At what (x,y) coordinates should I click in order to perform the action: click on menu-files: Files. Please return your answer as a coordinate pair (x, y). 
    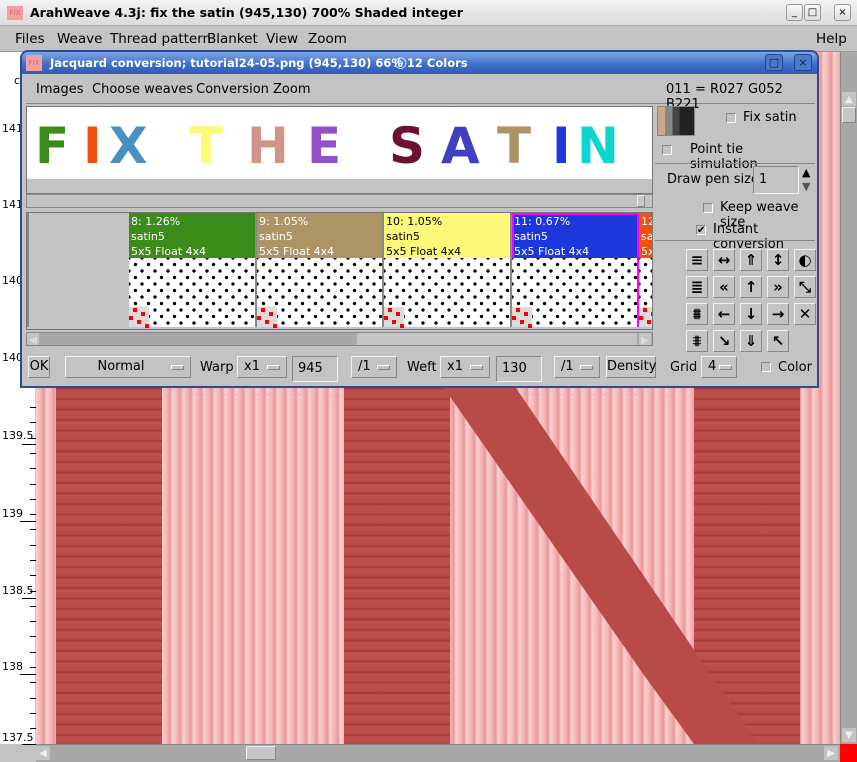
    Looking at the image, I should click on (30, 39).